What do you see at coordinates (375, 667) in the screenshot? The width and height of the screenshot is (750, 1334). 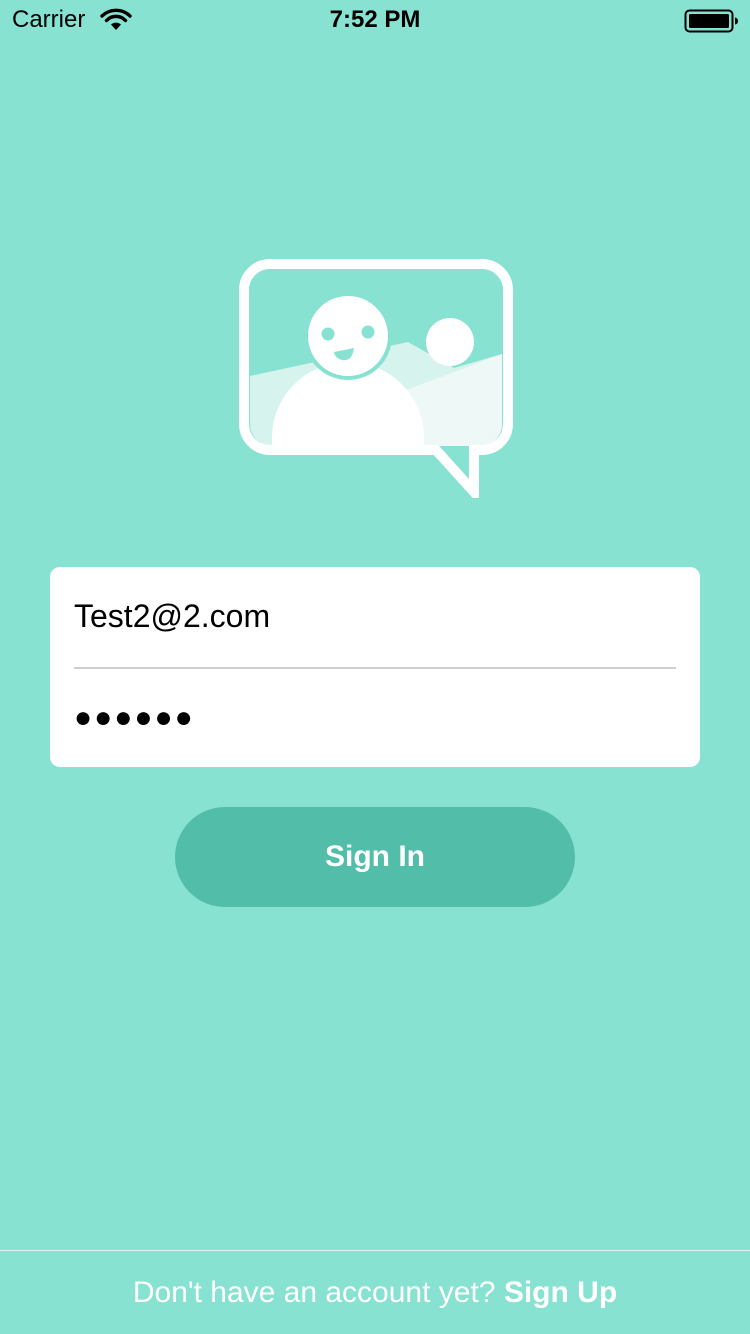 I see `login-form-card` at bounding box center [375, 667].